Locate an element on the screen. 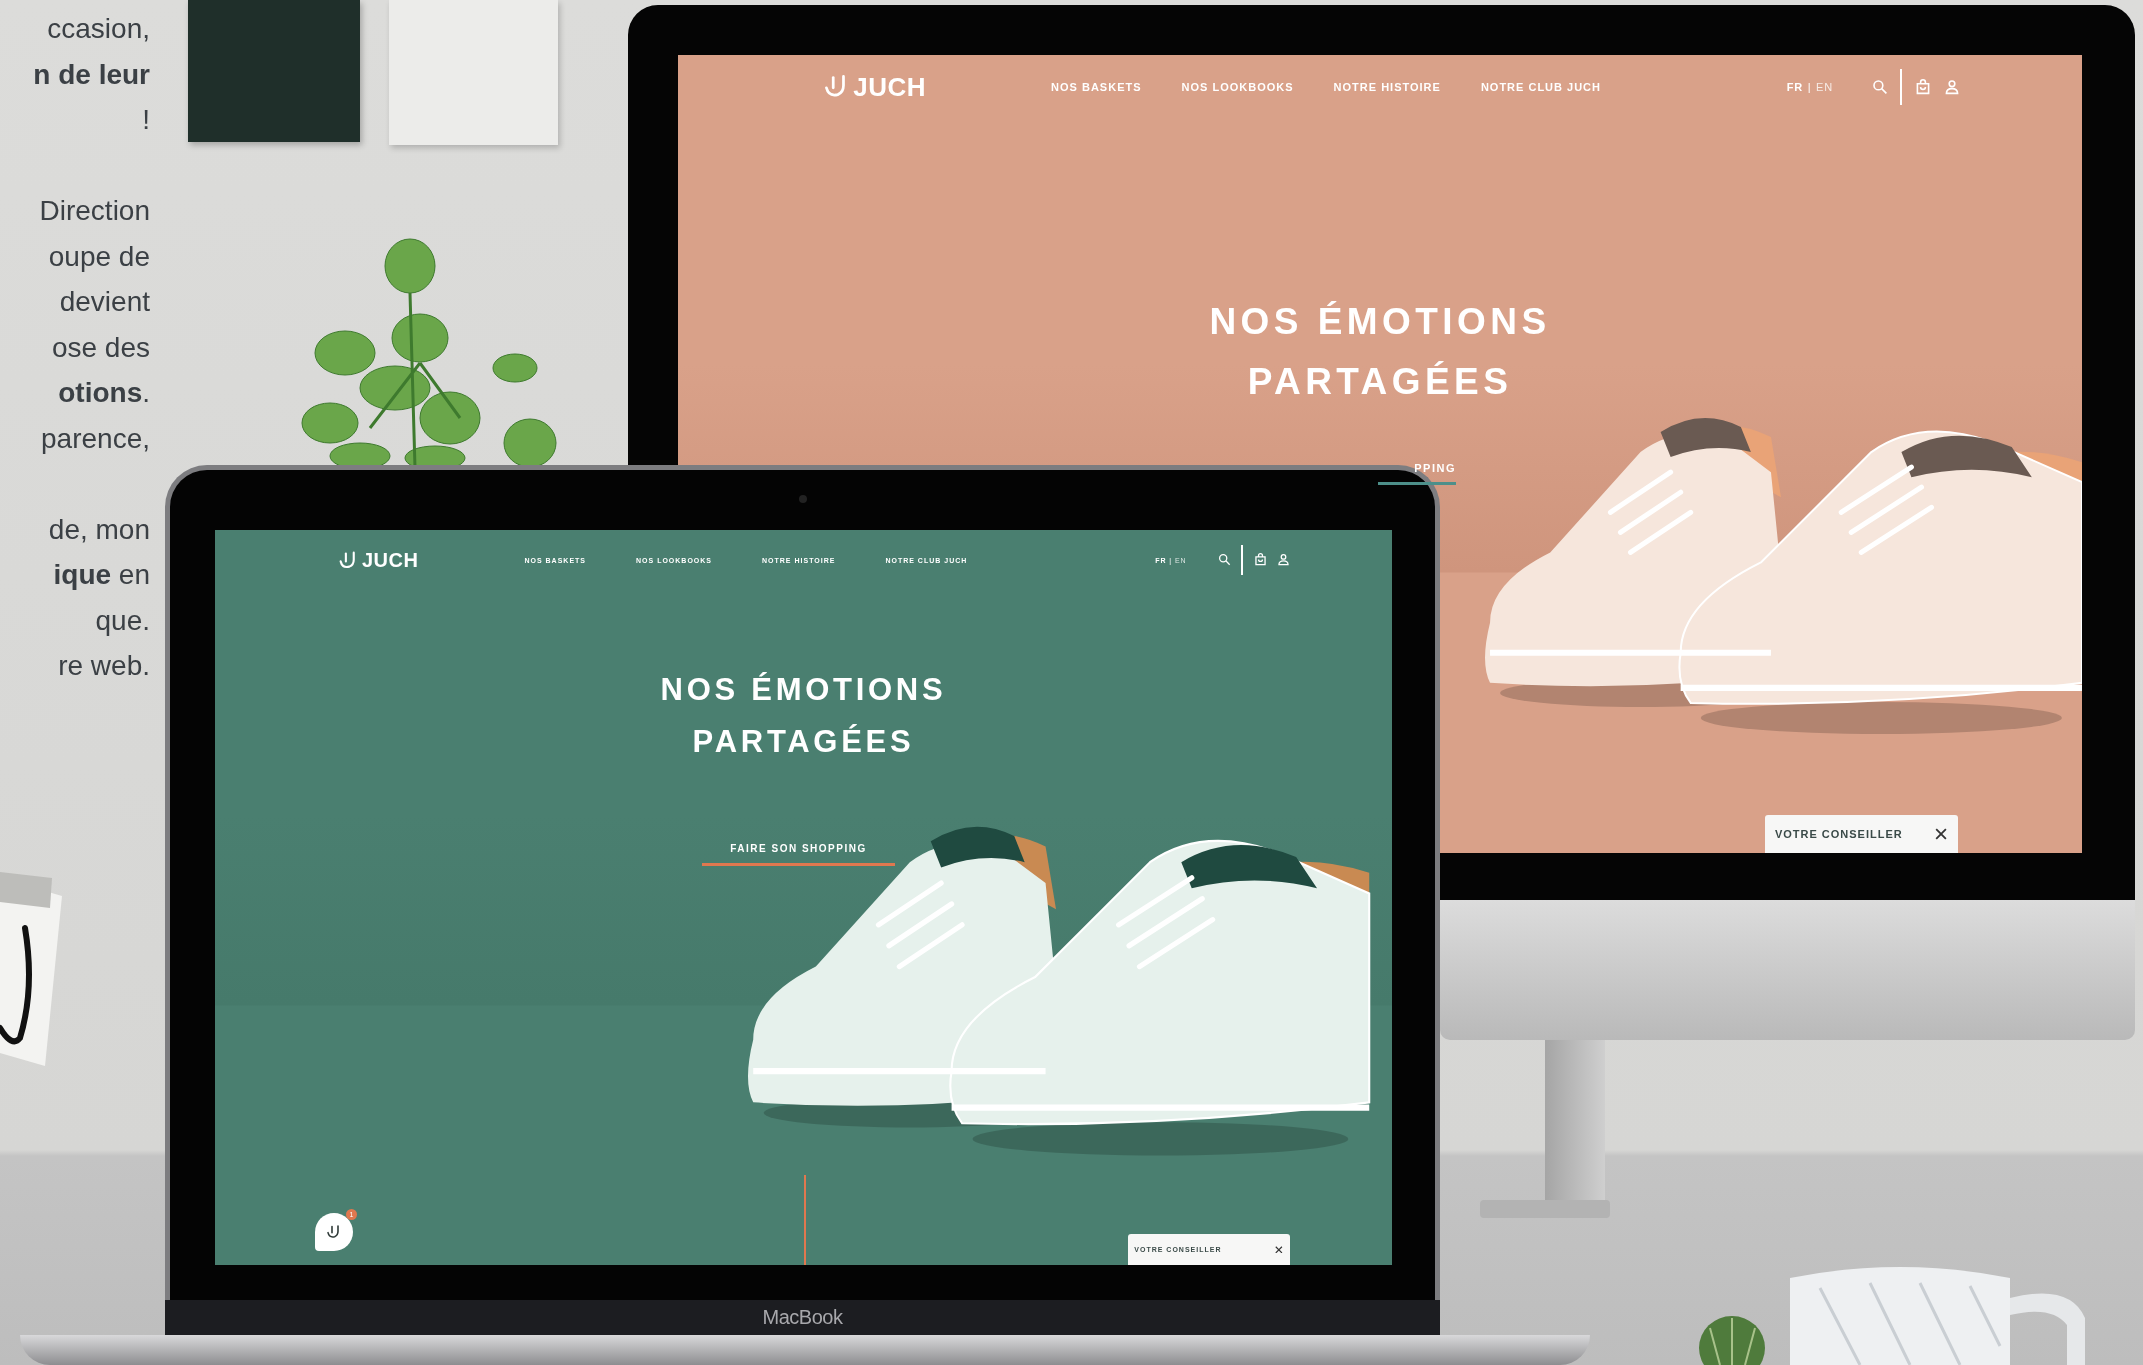  nav-link: NOS LOOKBOOKS is located at coordinates (1237, 87).